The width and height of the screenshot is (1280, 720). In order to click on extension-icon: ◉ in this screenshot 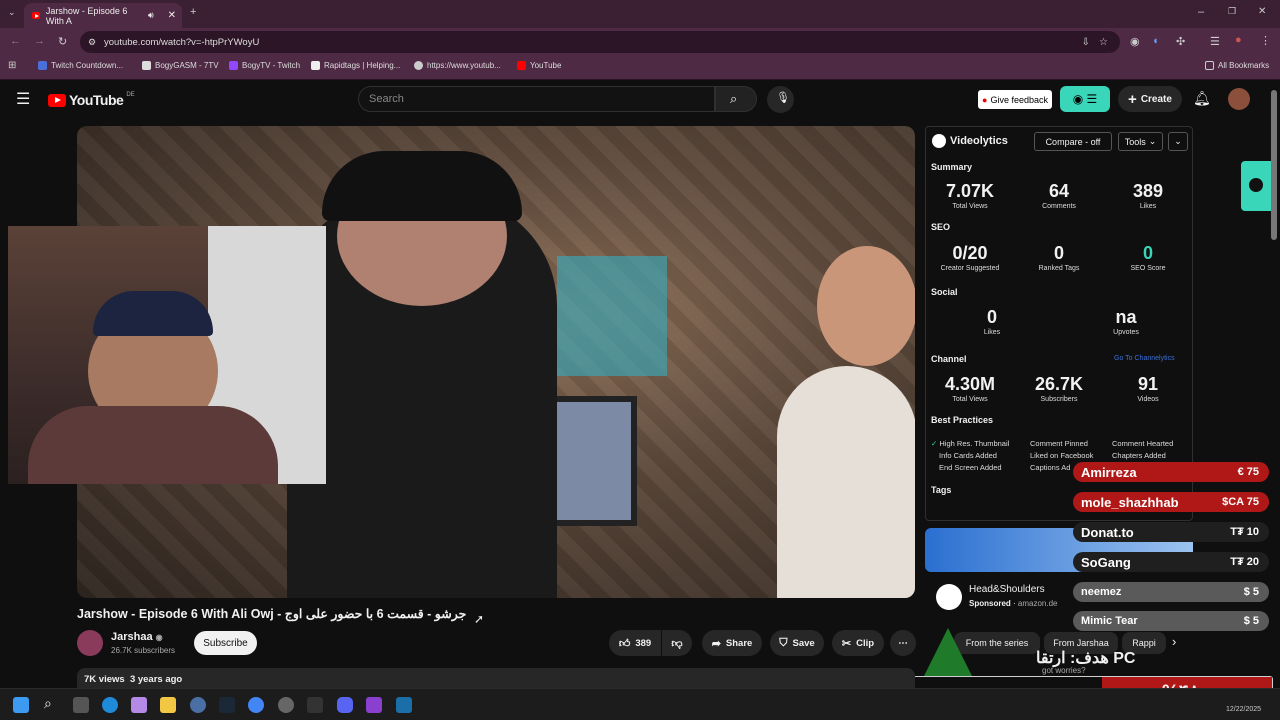, I will do `click(1135, 41)`.